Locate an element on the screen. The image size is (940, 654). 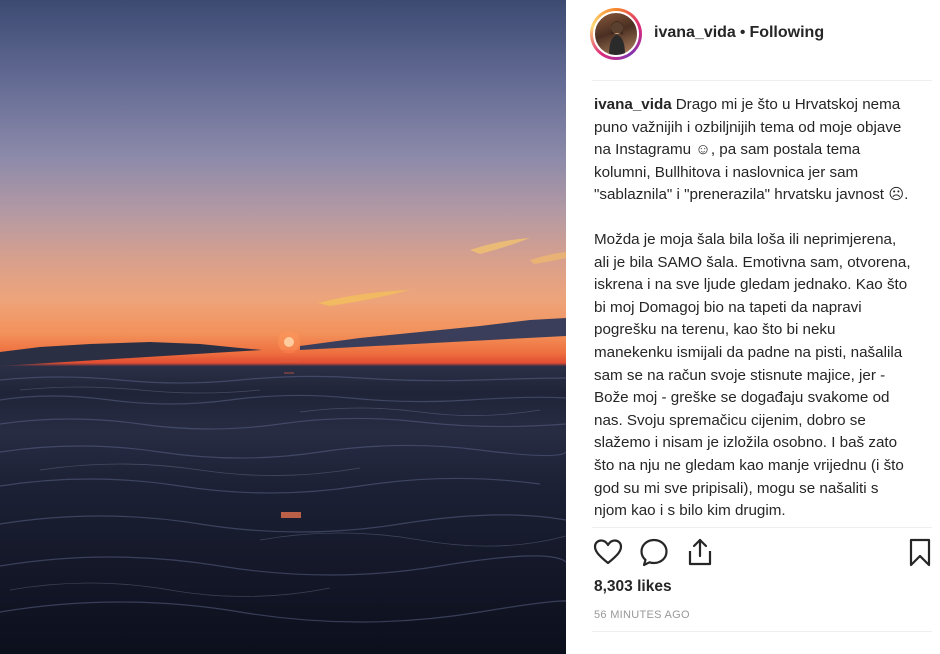
action-bar is located at coordinates (764, 554).